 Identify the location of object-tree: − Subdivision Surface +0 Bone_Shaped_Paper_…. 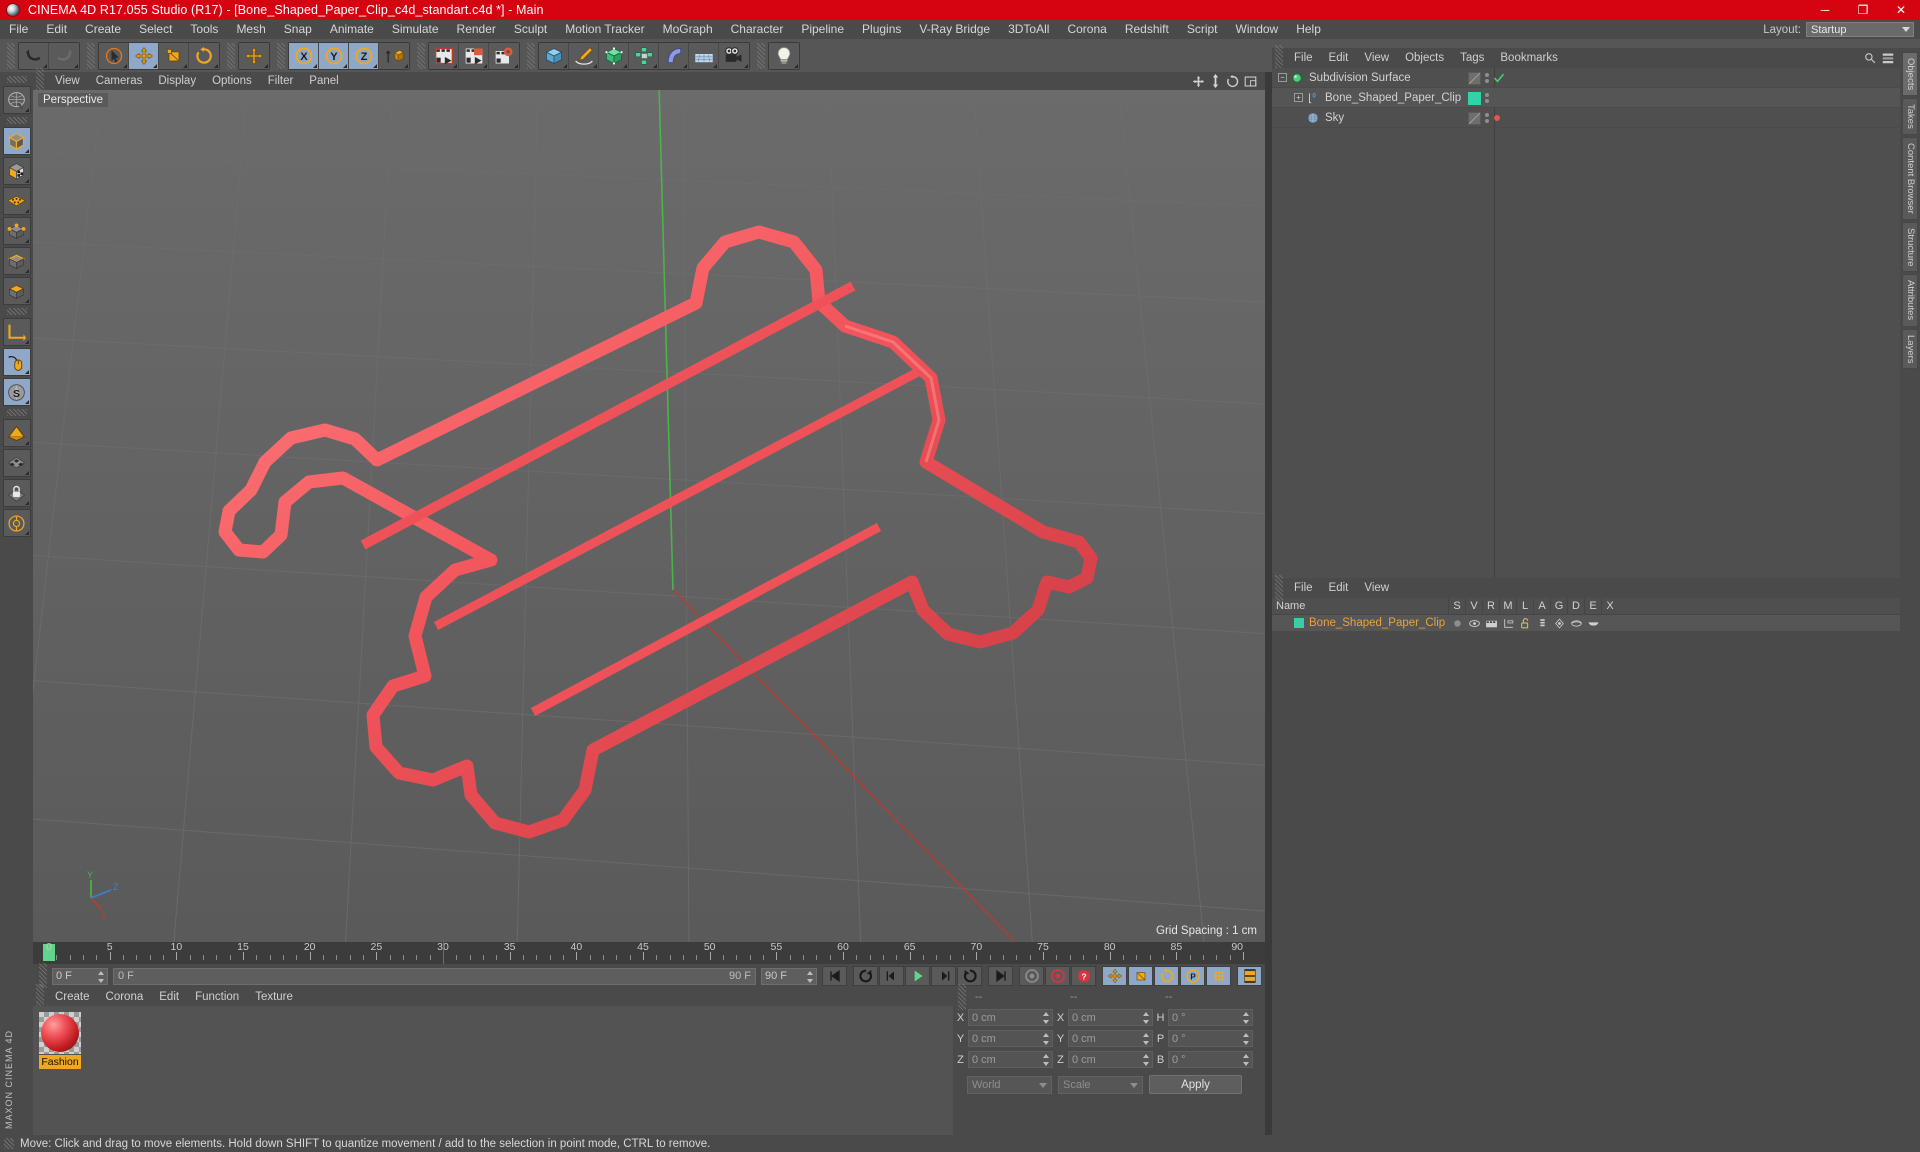
(1596, 323).